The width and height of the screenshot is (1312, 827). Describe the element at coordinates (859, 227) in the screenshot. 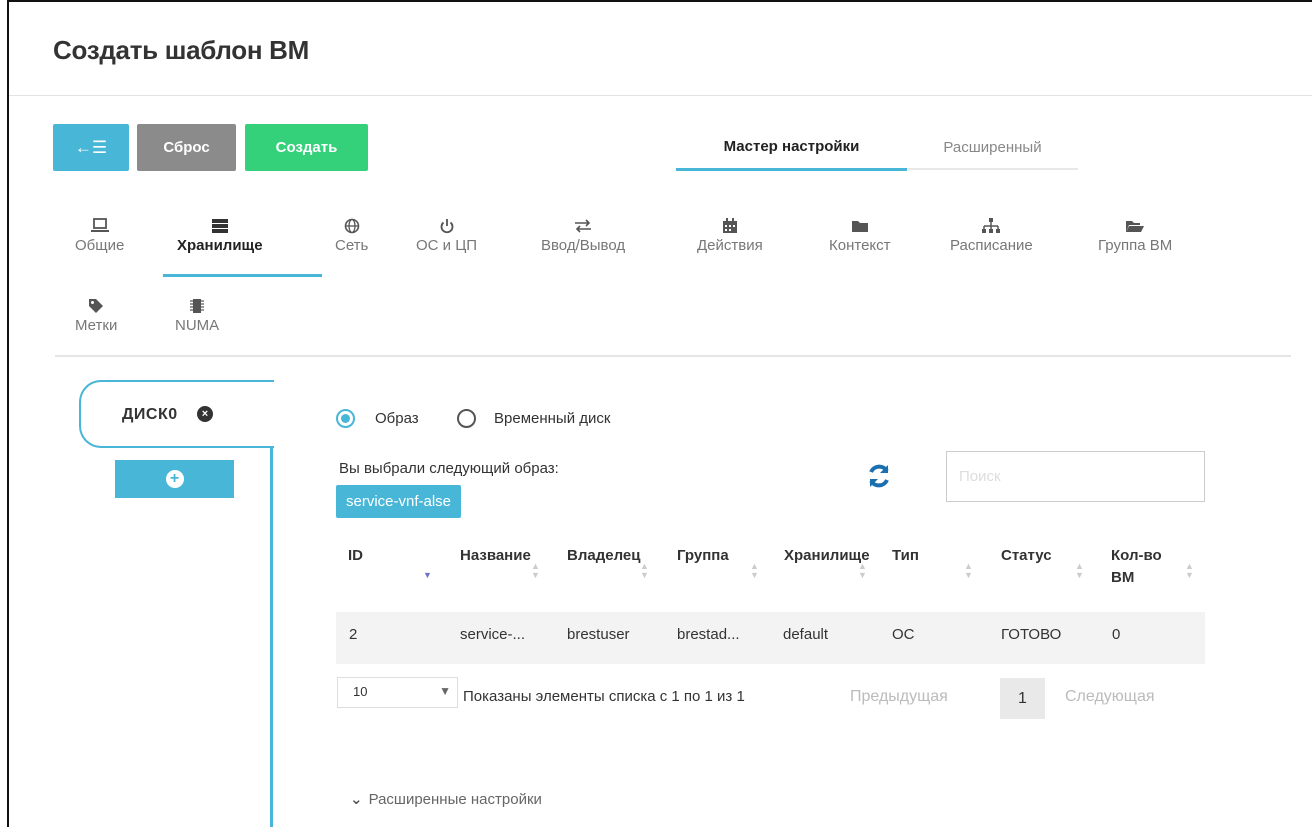

I see `folder-icon` at that location.